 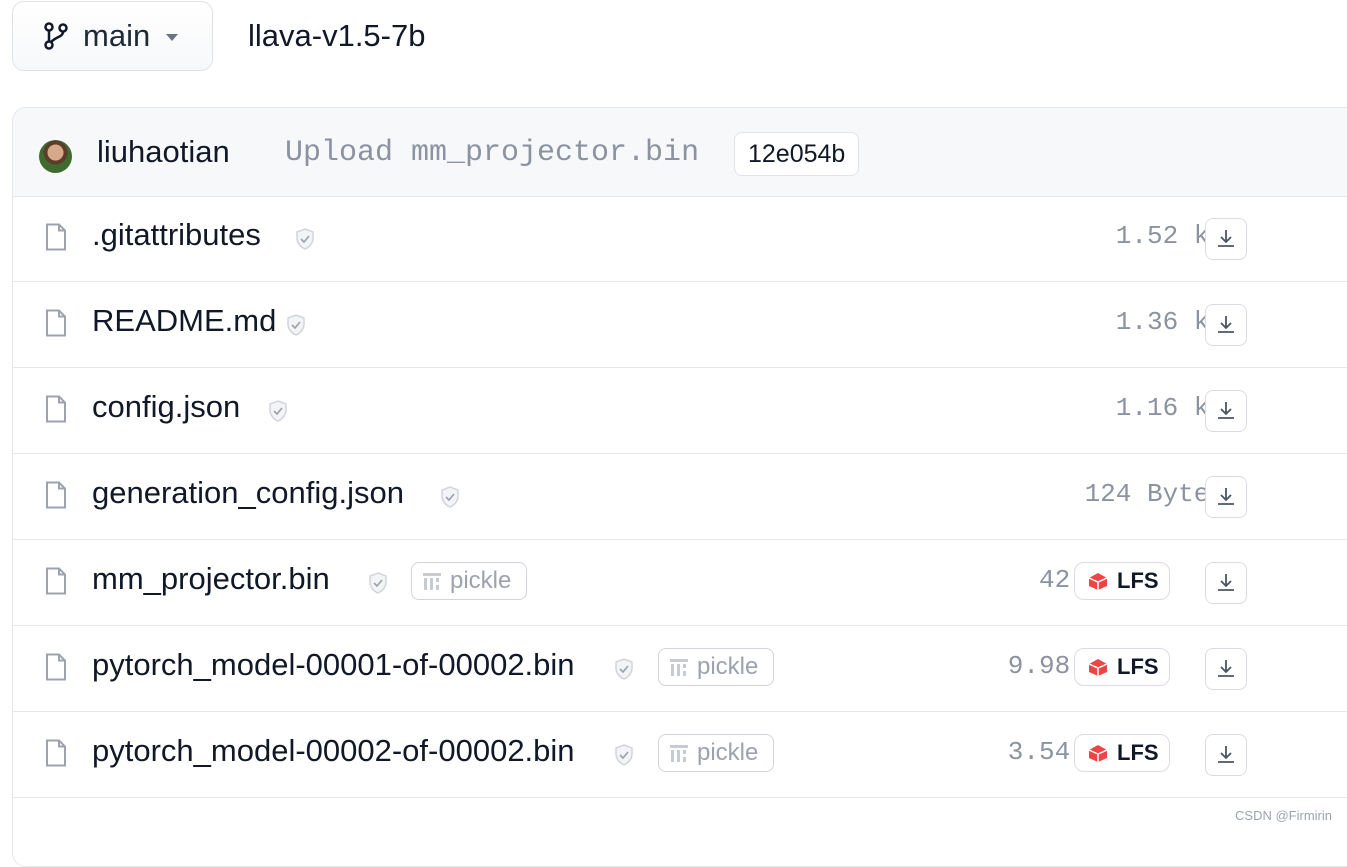 What do you see at coordinates (333, 751) in the screenshot?
I see `file-name-link: pytorch_model-00002-of-00002.bin` at bounding box center [333, 751].